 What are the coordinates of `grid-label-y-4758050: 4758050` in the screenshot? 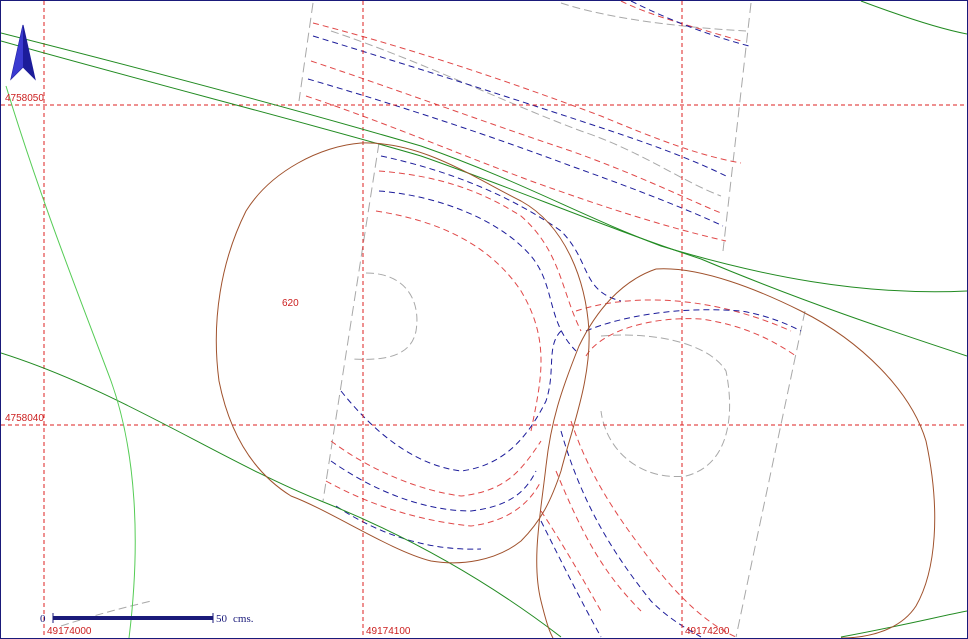 It's located at (24, 98).